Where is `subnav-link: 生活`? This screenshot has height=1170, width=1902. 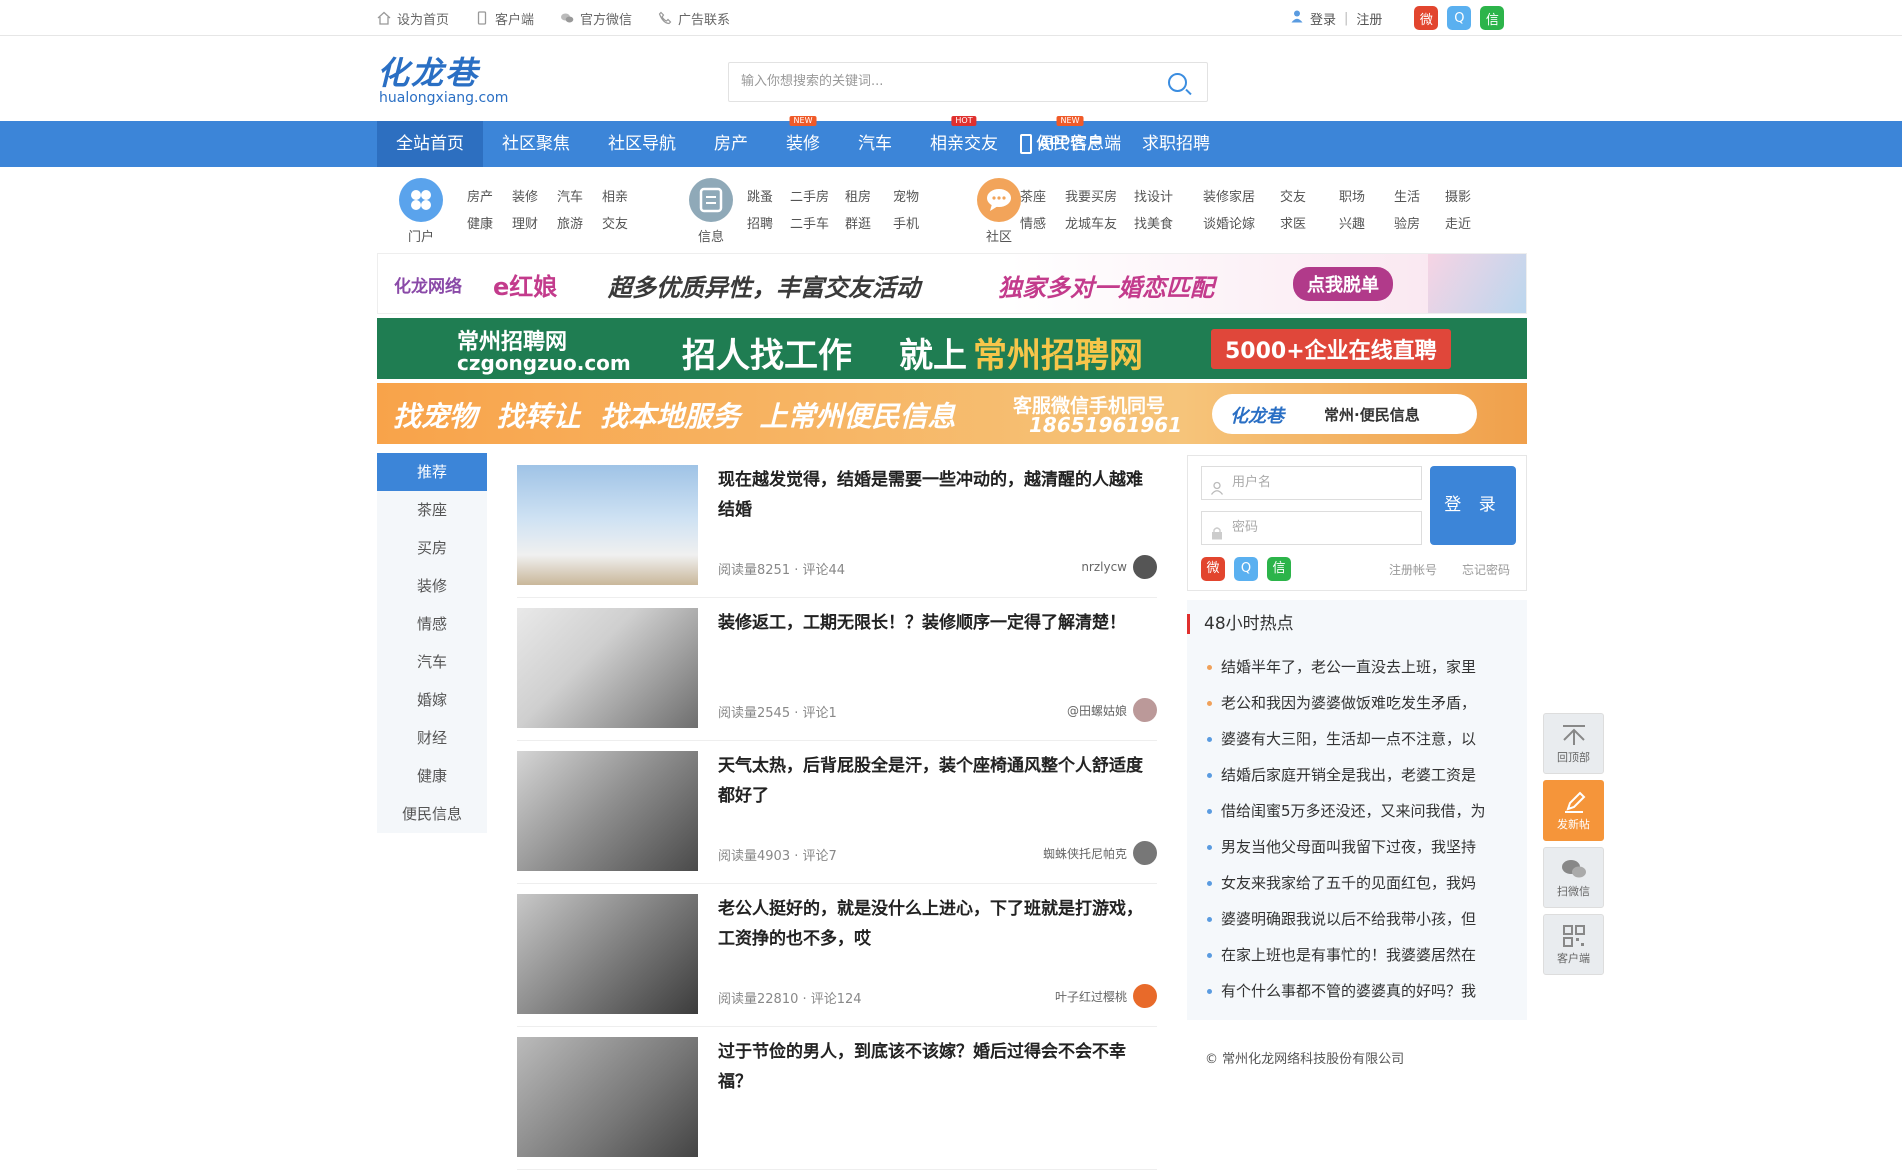
subnav-link: 生活 is located at coordinates (1407, 195).